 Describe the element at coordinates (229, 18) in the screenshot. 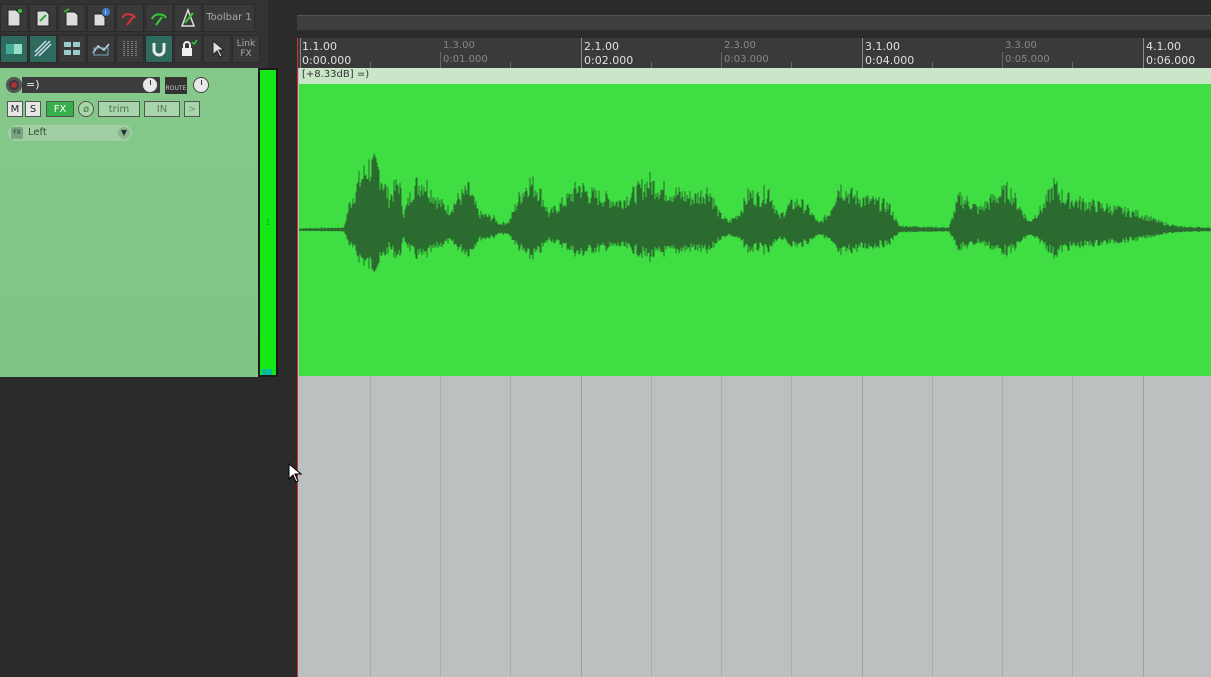

I see `toolbar-name: Toolbar 1` at that location.